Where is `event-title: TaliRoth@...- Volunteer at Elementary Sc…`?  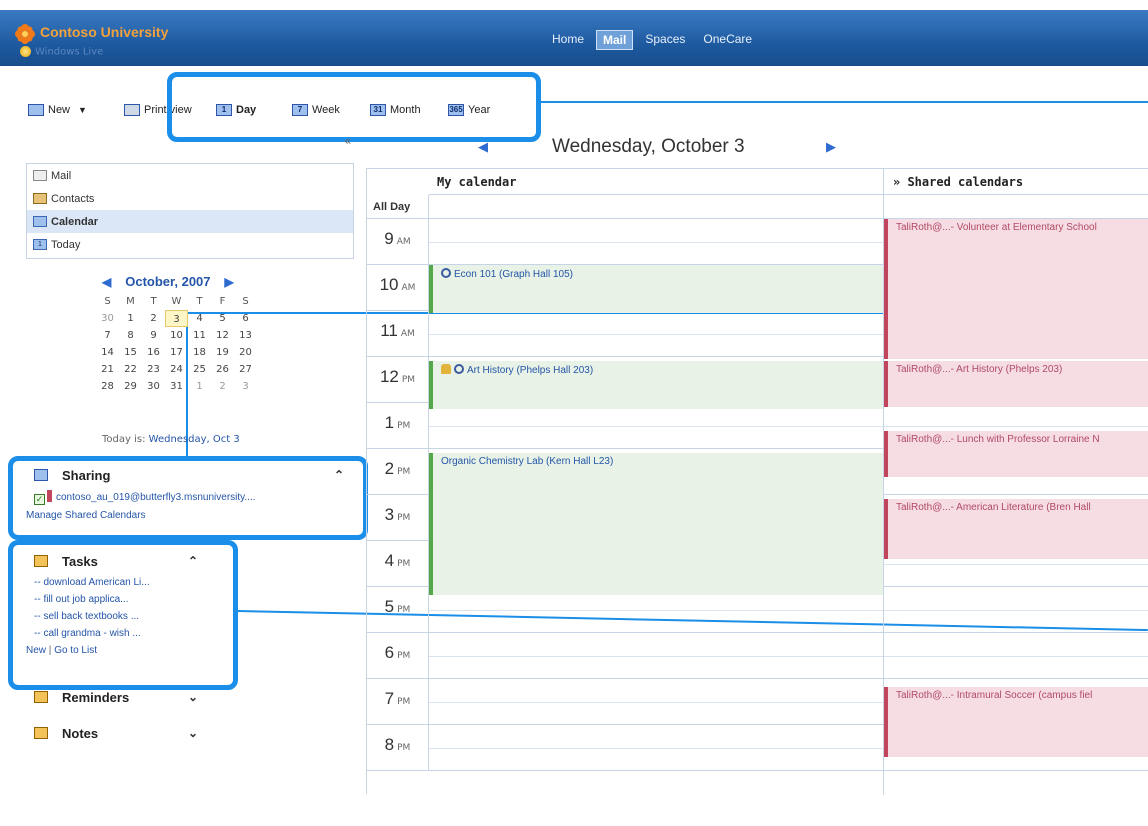
event-title: TaliRoth@...- Volunteer at Elementary Sc… is located at coordinates (996, 227).